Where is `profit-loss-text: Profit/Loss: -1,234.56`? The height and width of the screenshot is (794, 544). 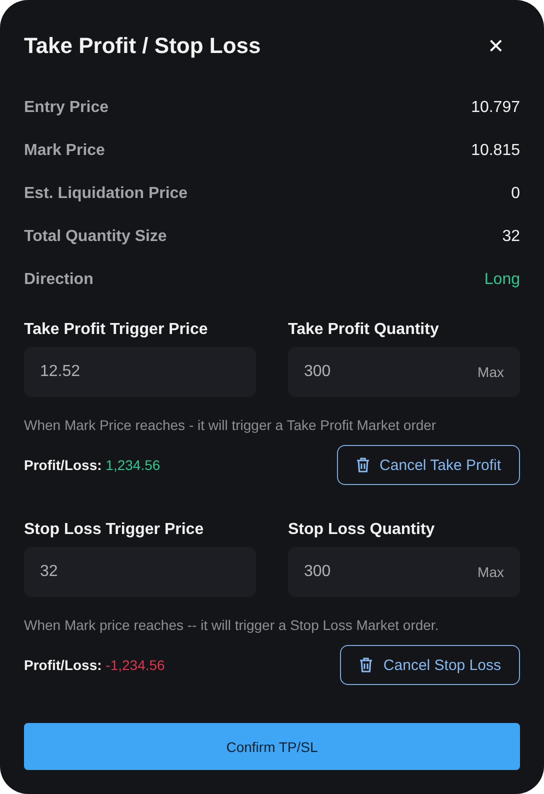
profit-loss-text: Profit/Loss: -1,234.56 is located at coordinates (94, 665).